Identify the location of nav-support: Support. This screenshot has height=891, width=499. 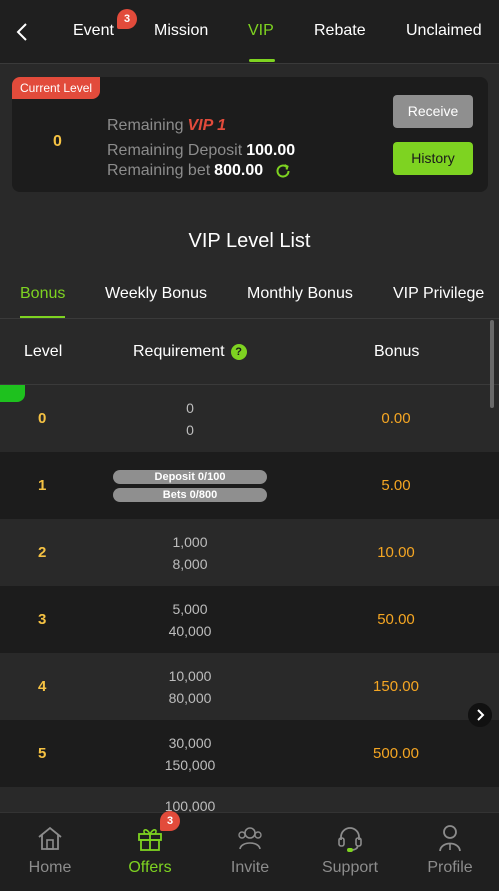
(350, 852).